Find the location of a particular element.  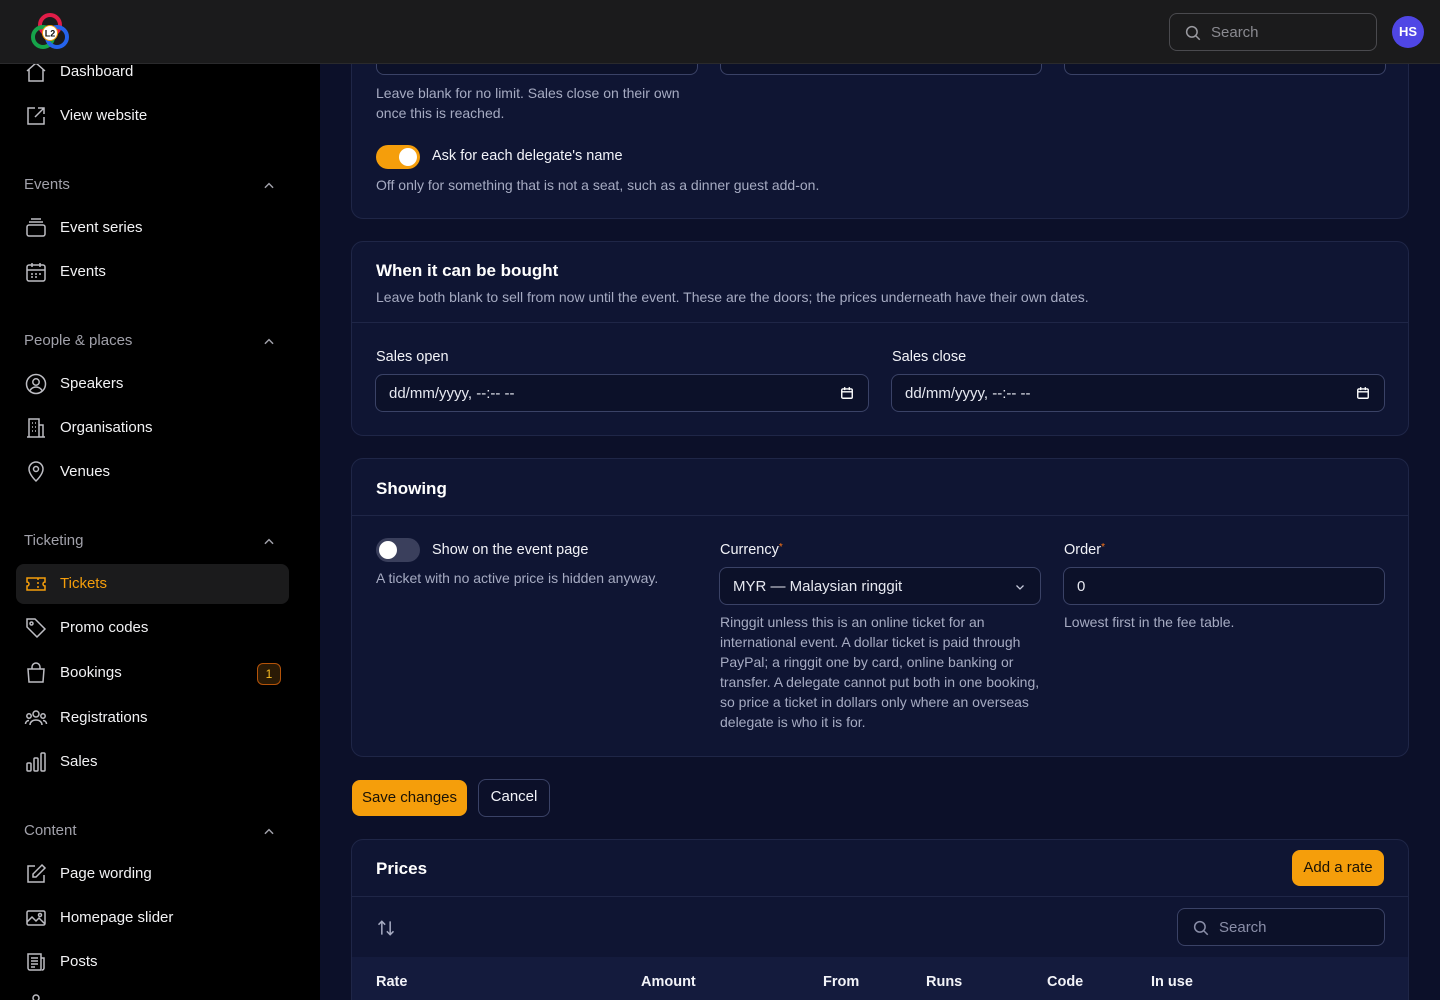

show-on-page-toggle is located at coordinates (398, 550).